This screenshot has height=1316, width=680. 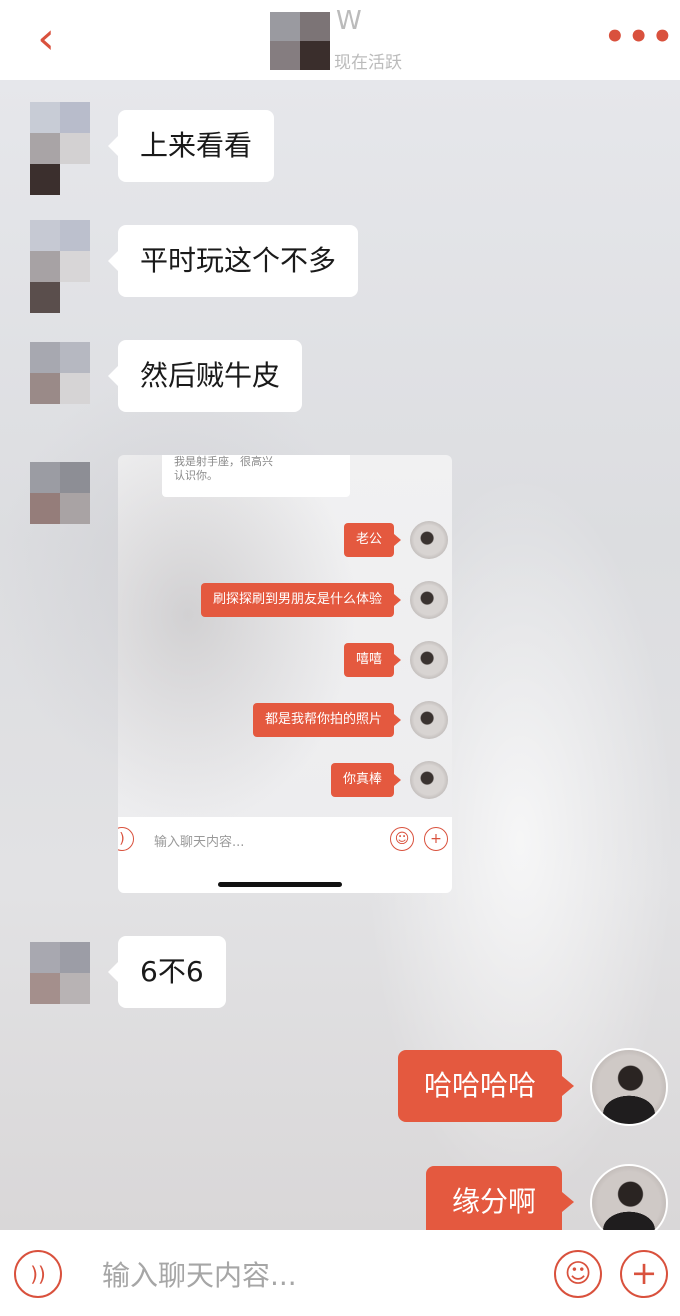 What do you see at coordinates (196, 475) in the screenshot?
I see `shot-card-line: 认识你。` at bounding box center [196, 475].